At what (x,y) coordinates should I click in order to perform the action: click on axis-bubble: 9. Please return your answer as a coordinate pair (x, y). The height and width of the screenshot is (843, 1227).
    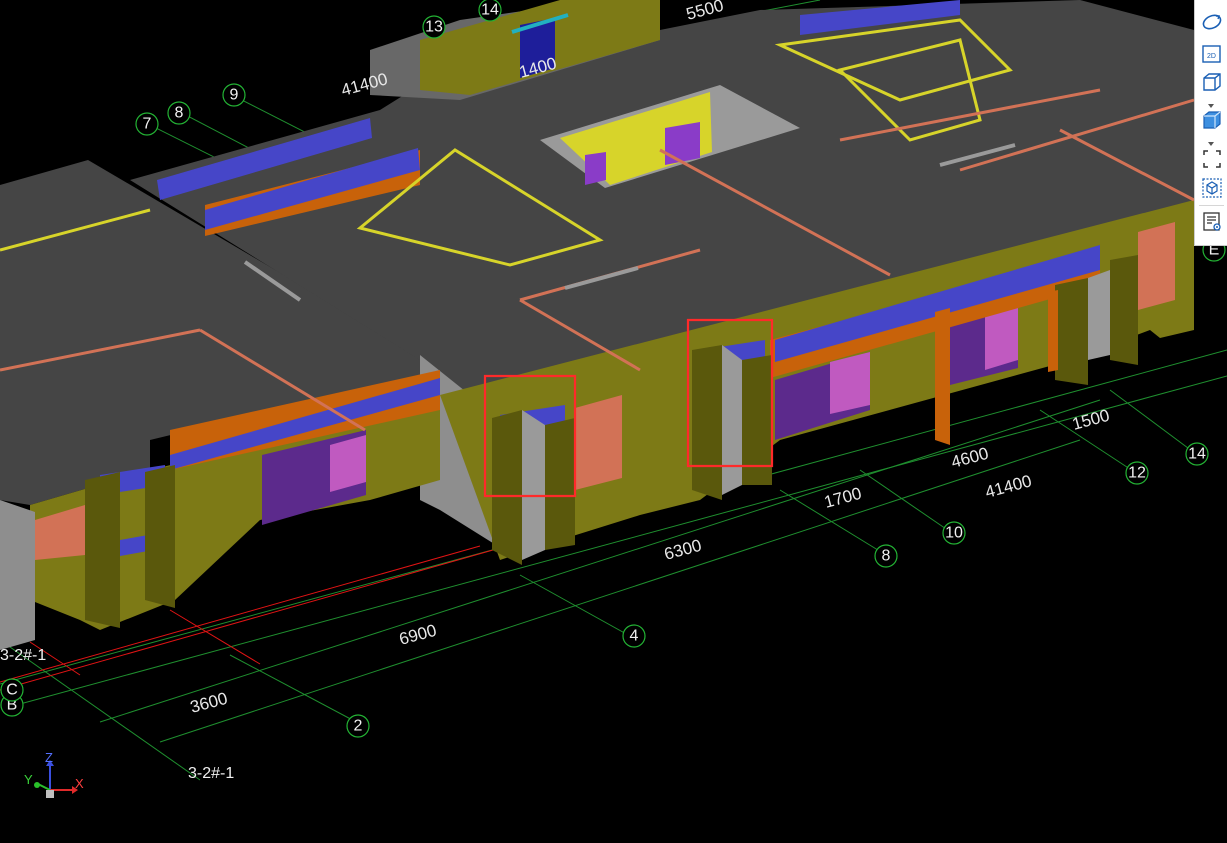
    Looking at the image, I should click on (234, 95).